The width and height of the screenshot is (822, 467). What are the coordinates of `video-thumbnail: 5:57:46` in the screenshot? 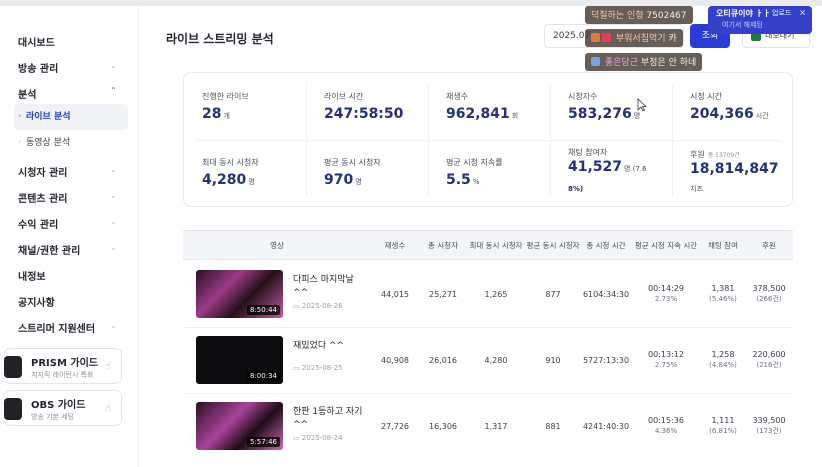 It's located at (239, 426).